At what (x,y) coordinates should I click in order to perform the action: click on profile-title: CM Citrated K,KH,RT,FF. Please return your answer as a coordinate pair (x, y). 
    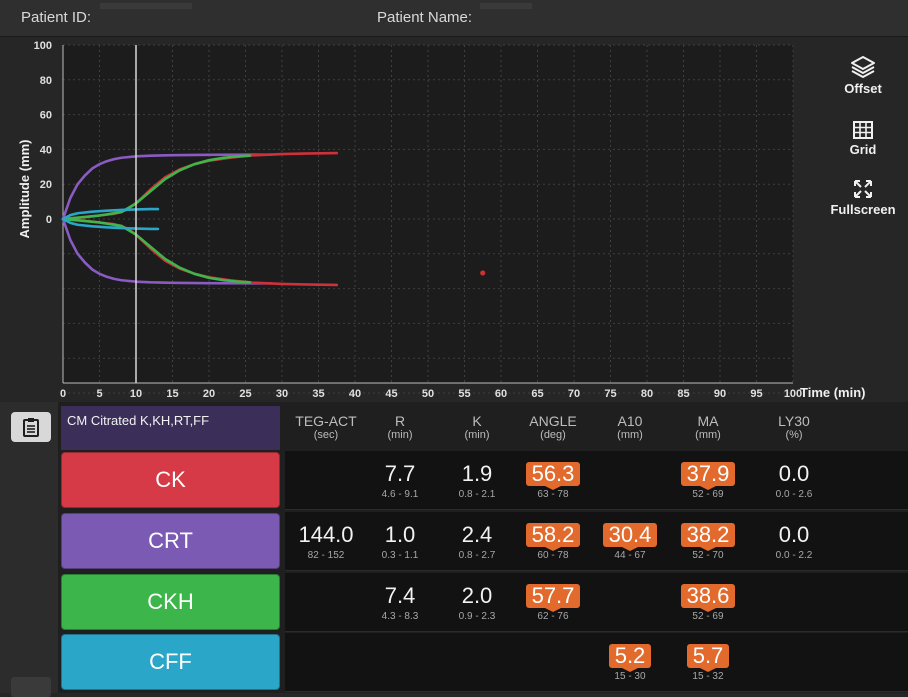
    Looking at the image, I should click on (170, 428).